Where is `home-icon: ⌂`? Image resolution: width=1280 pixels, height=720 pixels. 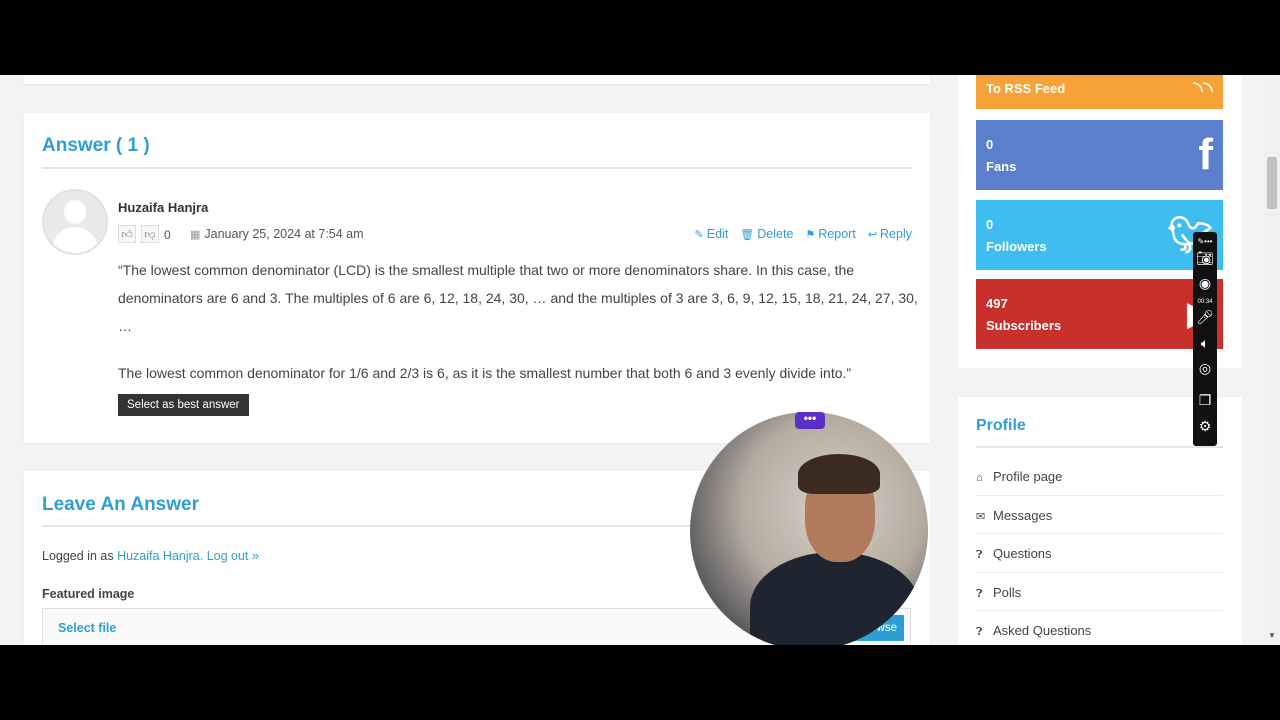 home-icon: ⌂ is located at coordinates (979, 478).